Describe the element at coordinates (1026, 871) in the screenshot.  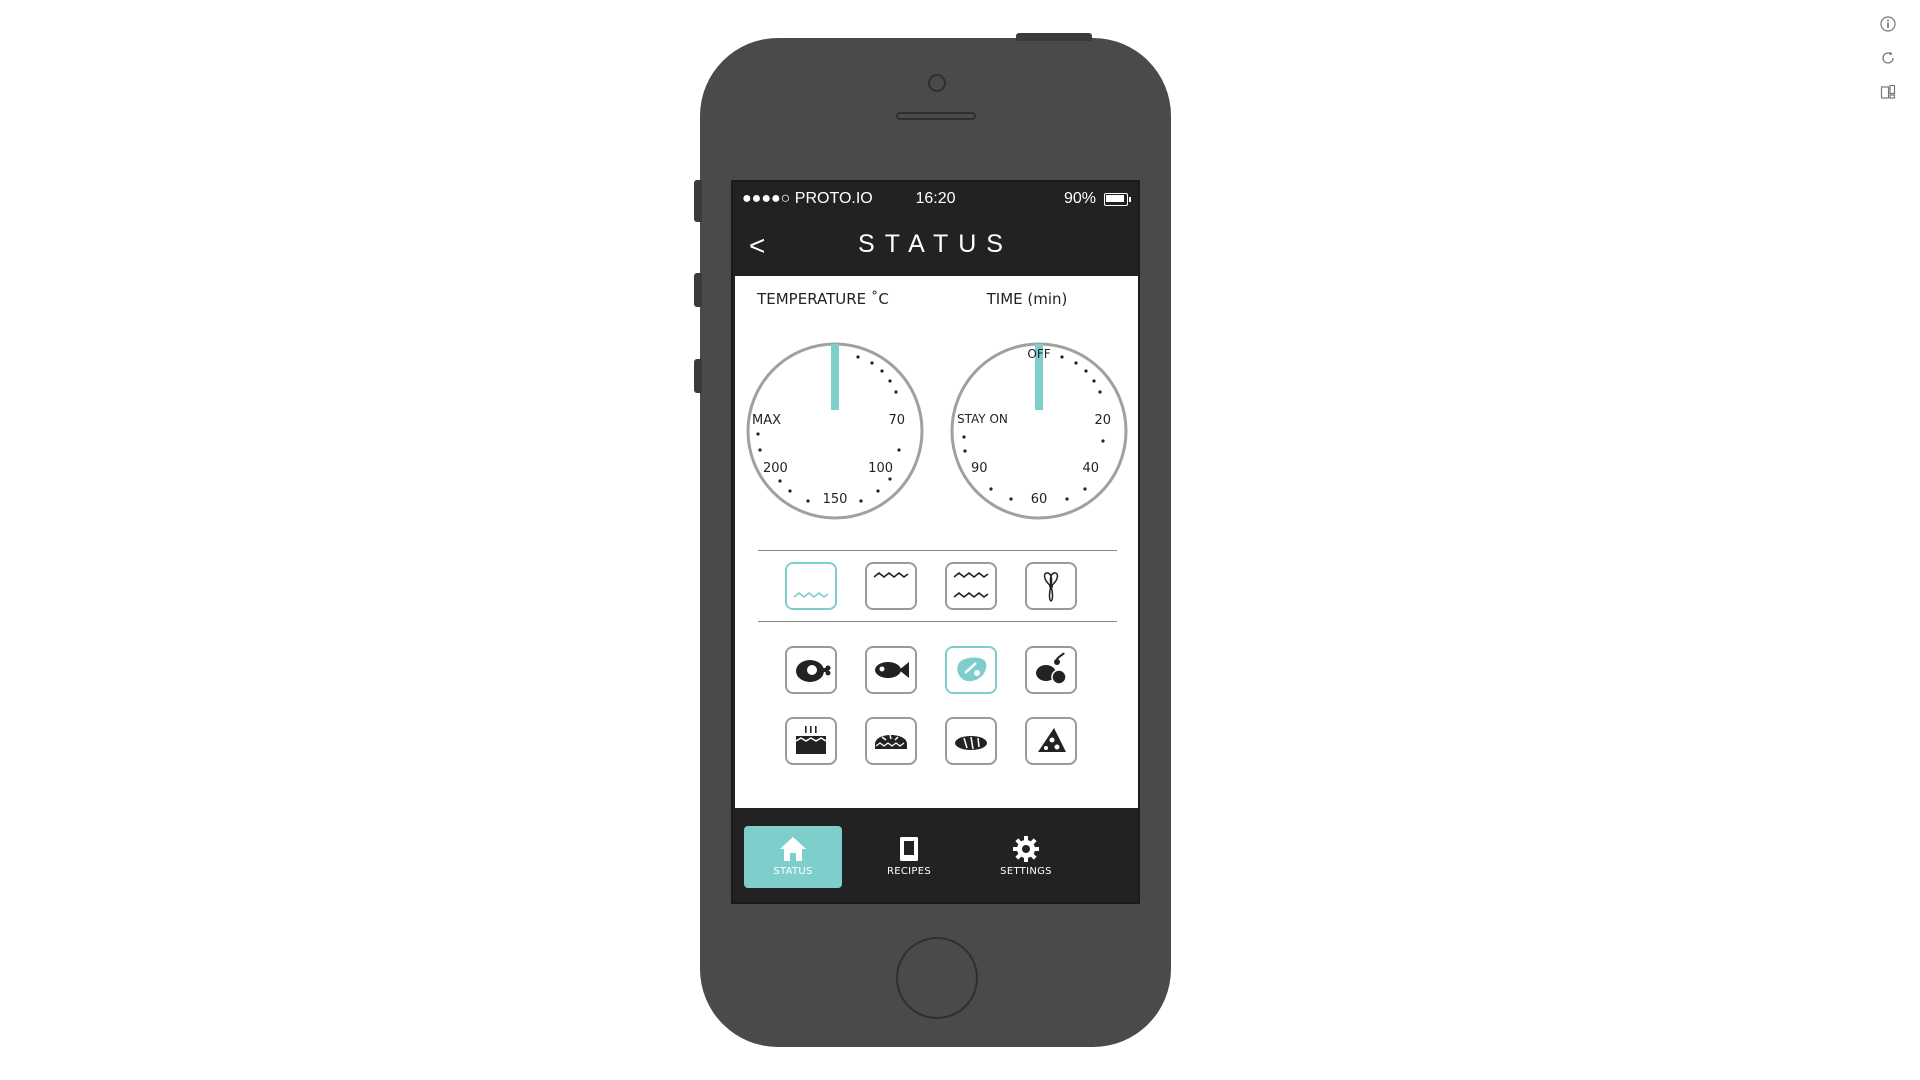
I see `tab-settings-label: SETTINGS` at that location.